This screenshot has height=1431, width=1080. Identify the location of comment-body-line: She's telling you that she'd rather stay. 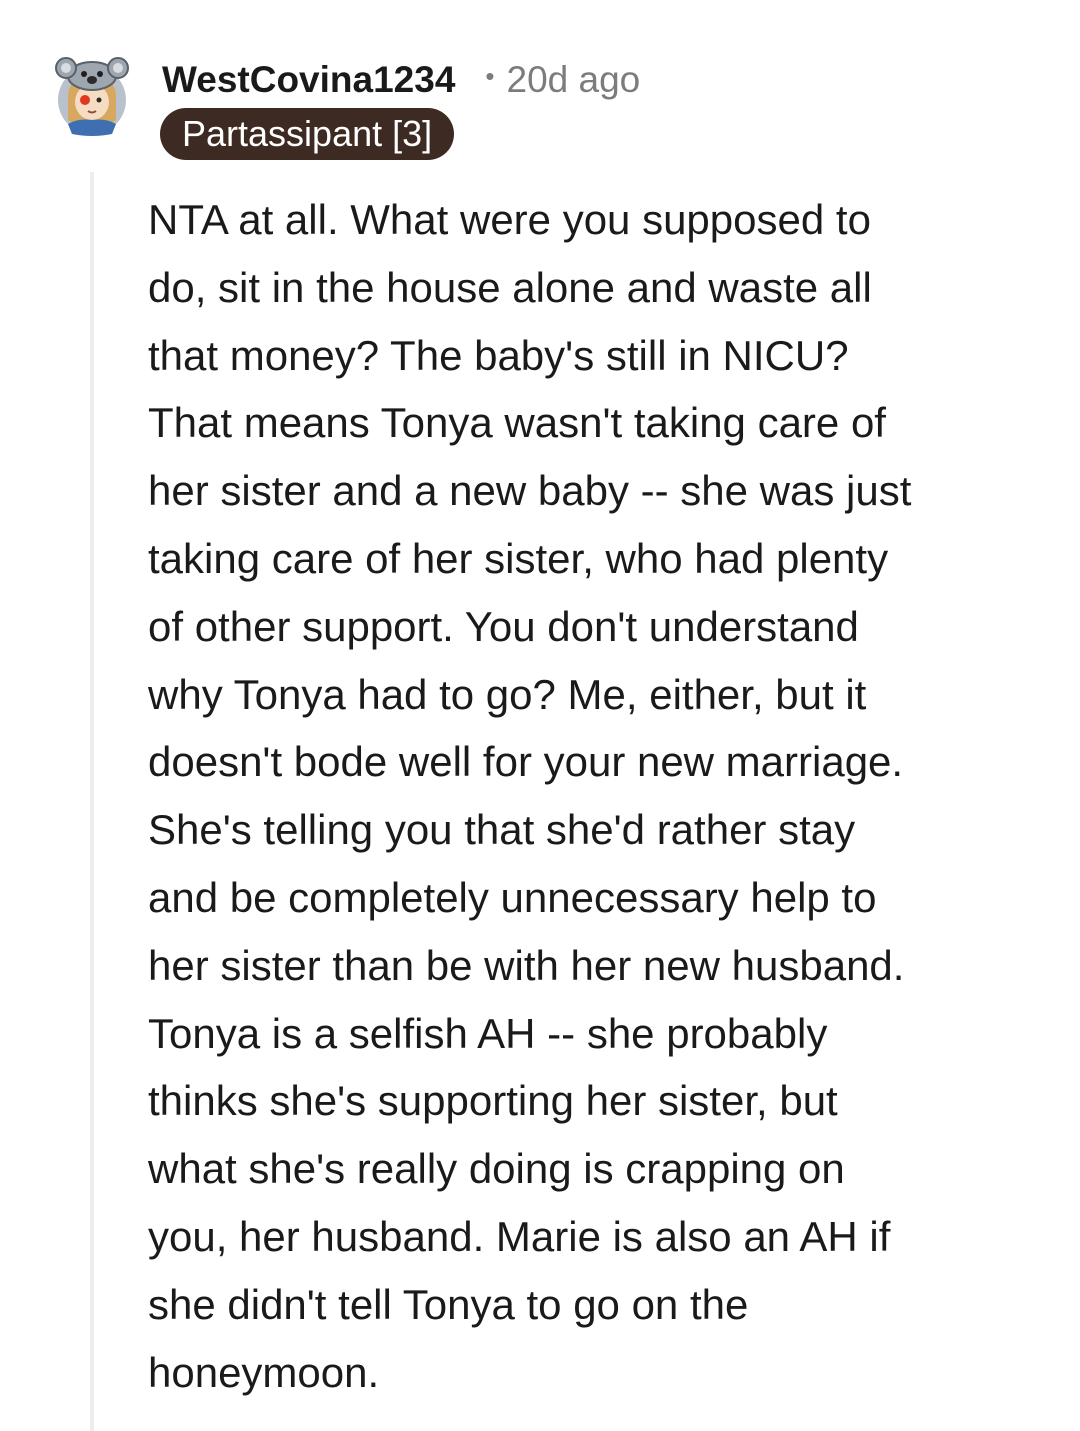
(502, 830).